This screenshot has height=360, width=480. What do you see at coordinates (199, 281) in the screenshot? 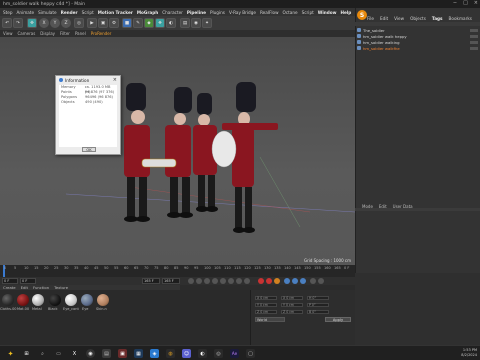
I see `prev-key-icon` at bounding box center [199, 281].